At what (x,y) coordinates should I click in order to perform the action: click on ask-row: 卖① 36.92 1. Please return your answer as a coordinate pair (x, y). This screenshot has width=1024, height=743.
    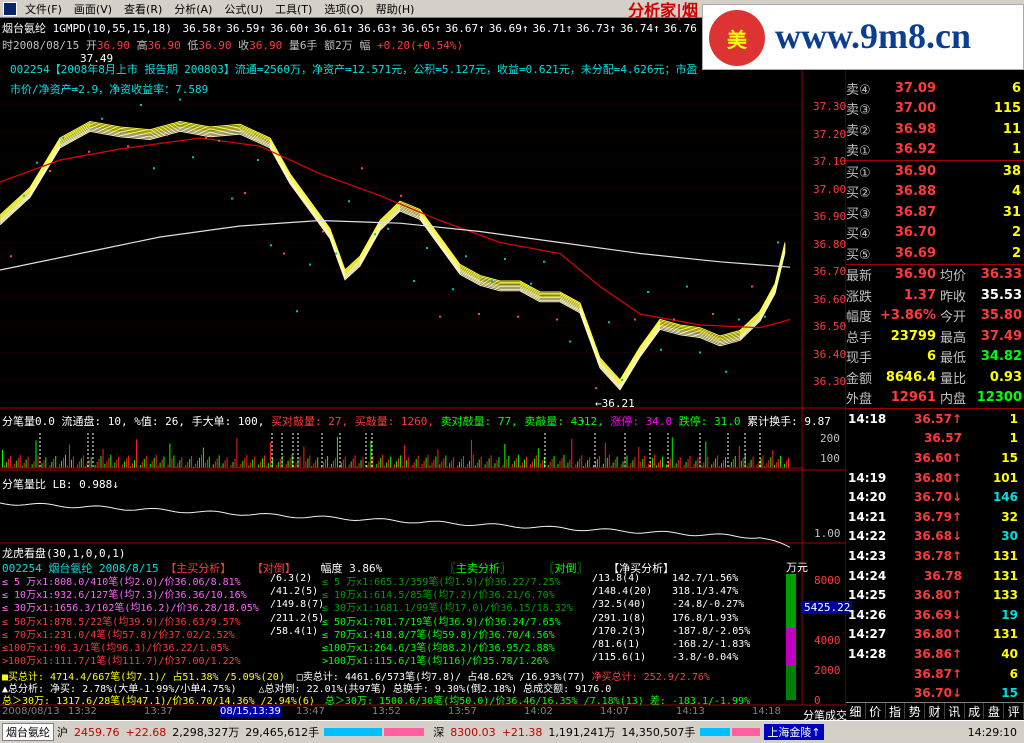
    Looking at the image, I should click on (935, 150).